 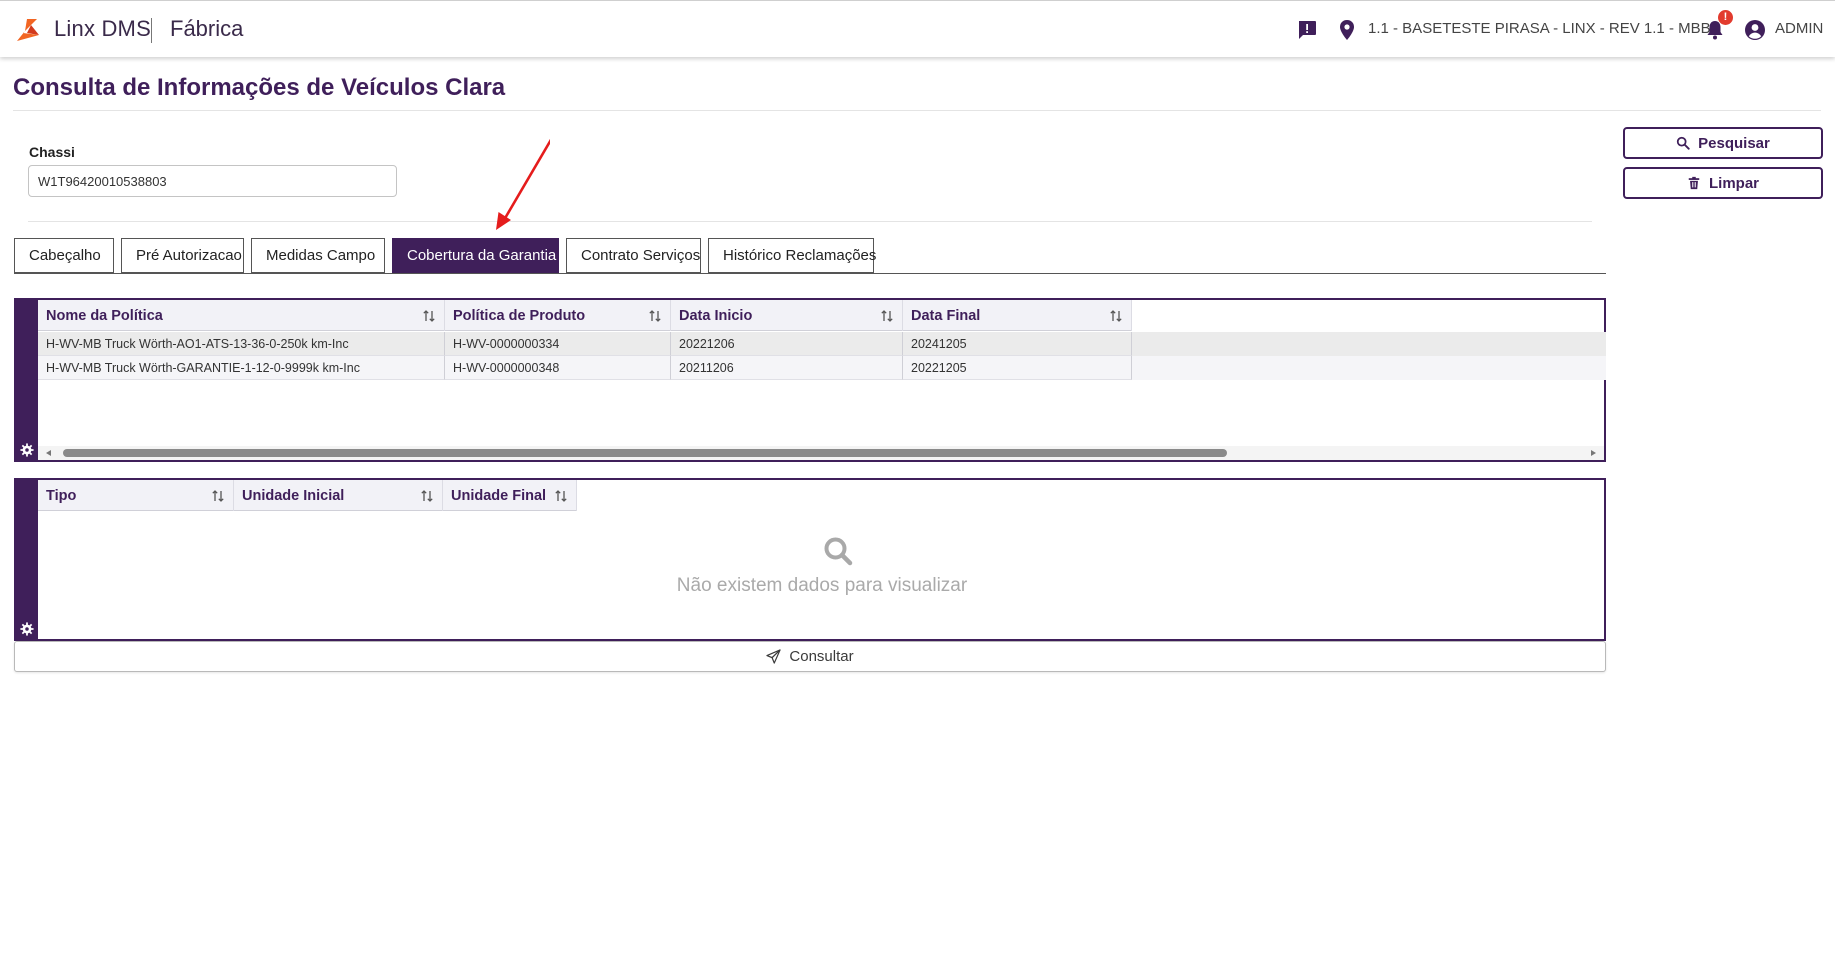 I want to click on consult-button-label: Consultar, so click(x=821, y=656).